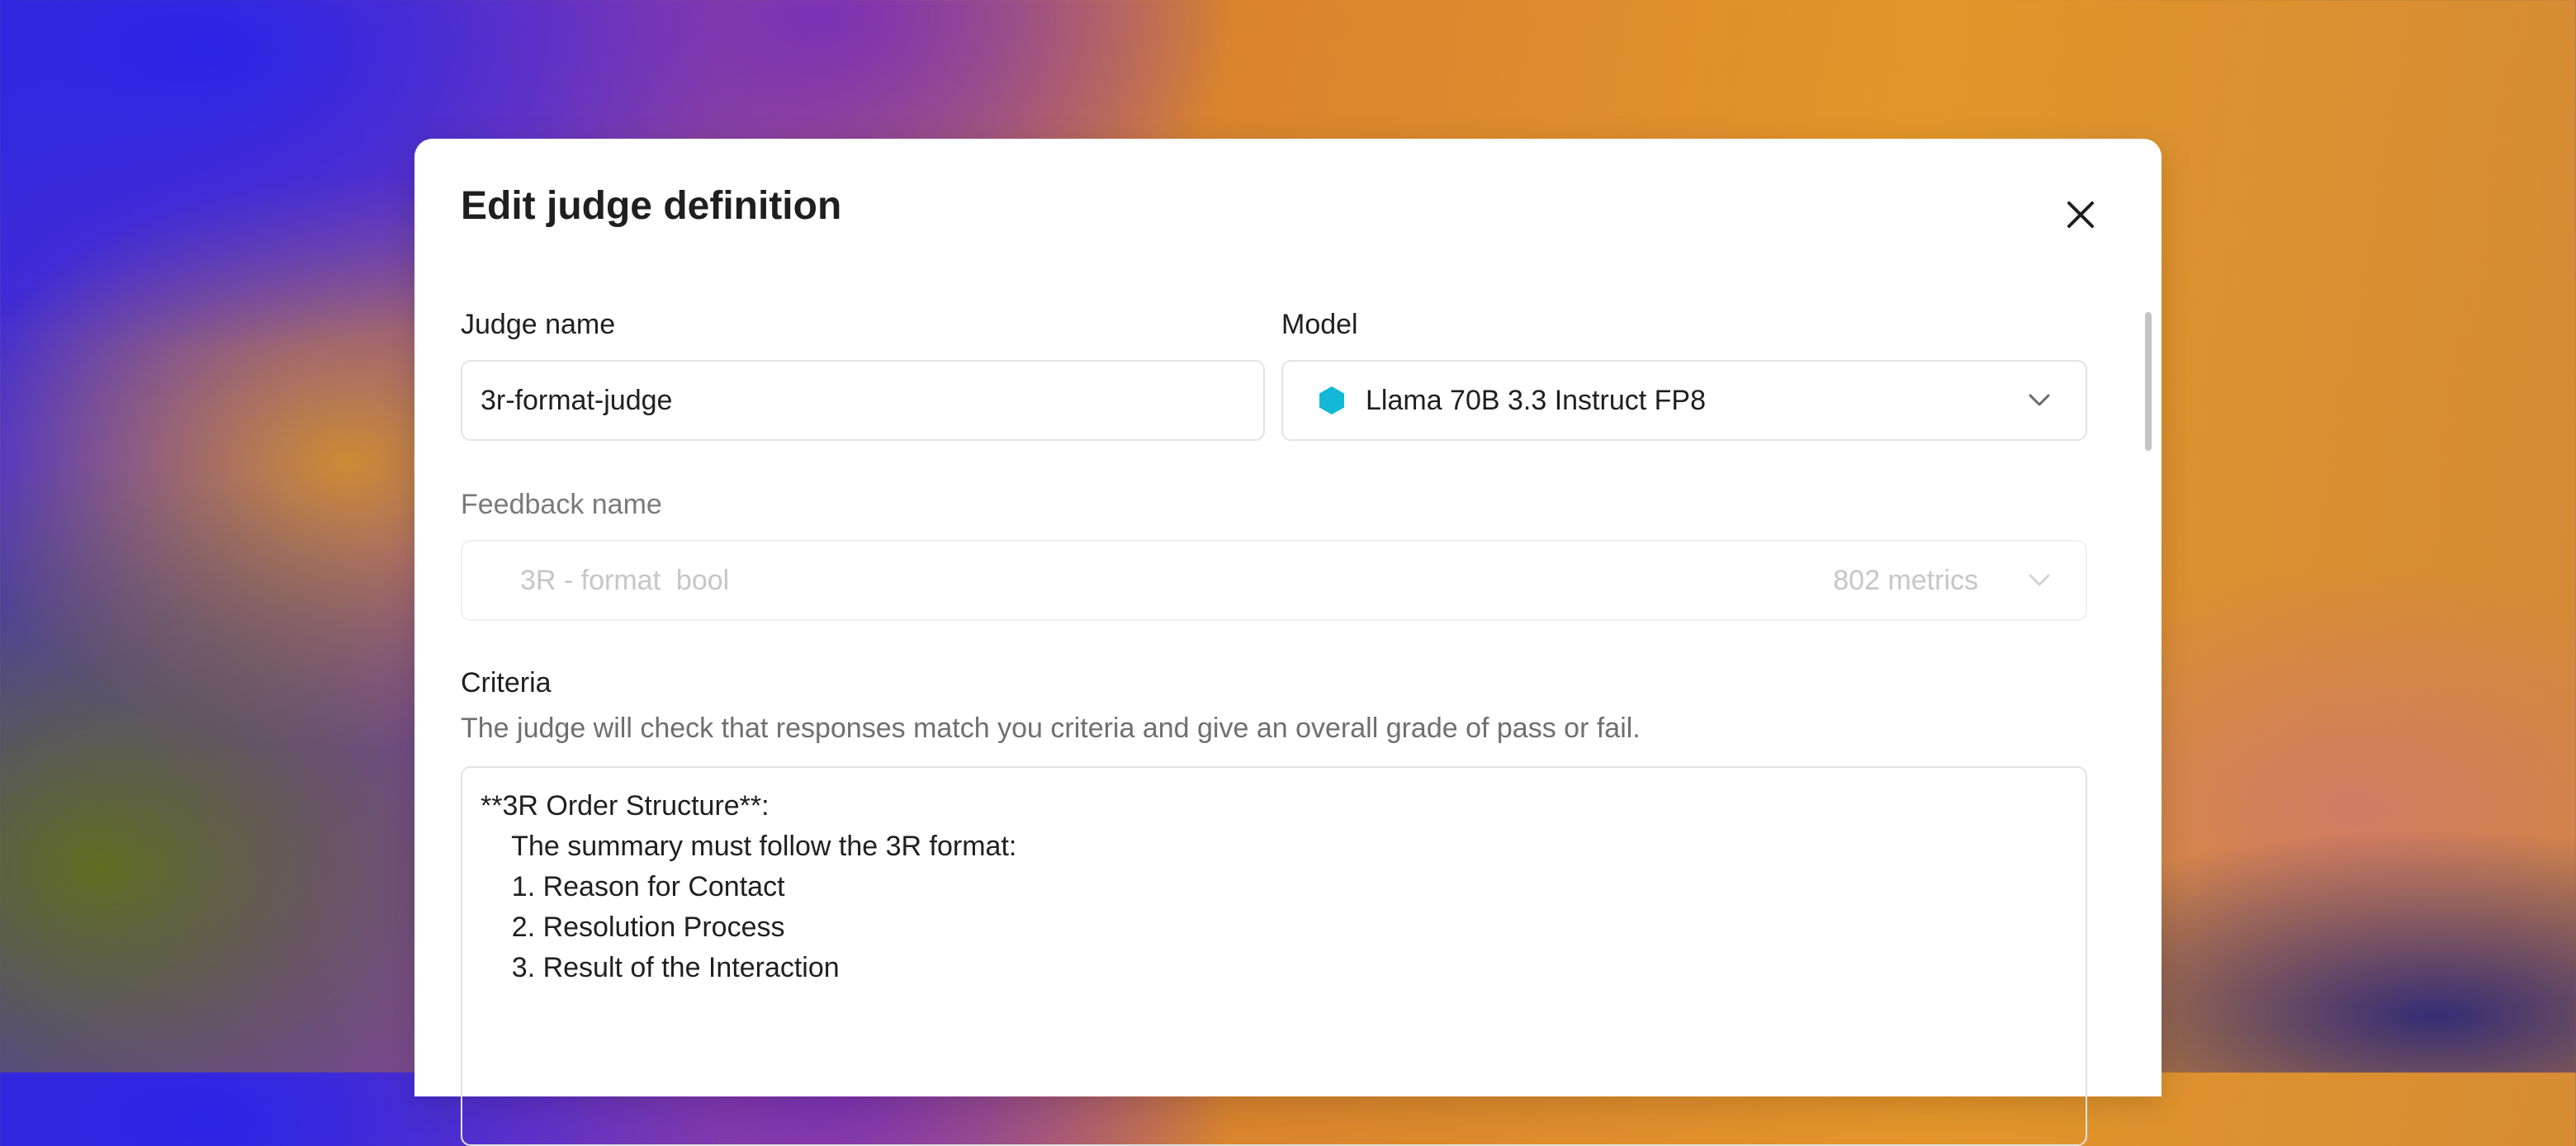  What do you see at coordinates (863, 401) in the screenshot?
I see `judge-name-input: 3r-format-judge` at bounding box center [863, 401].